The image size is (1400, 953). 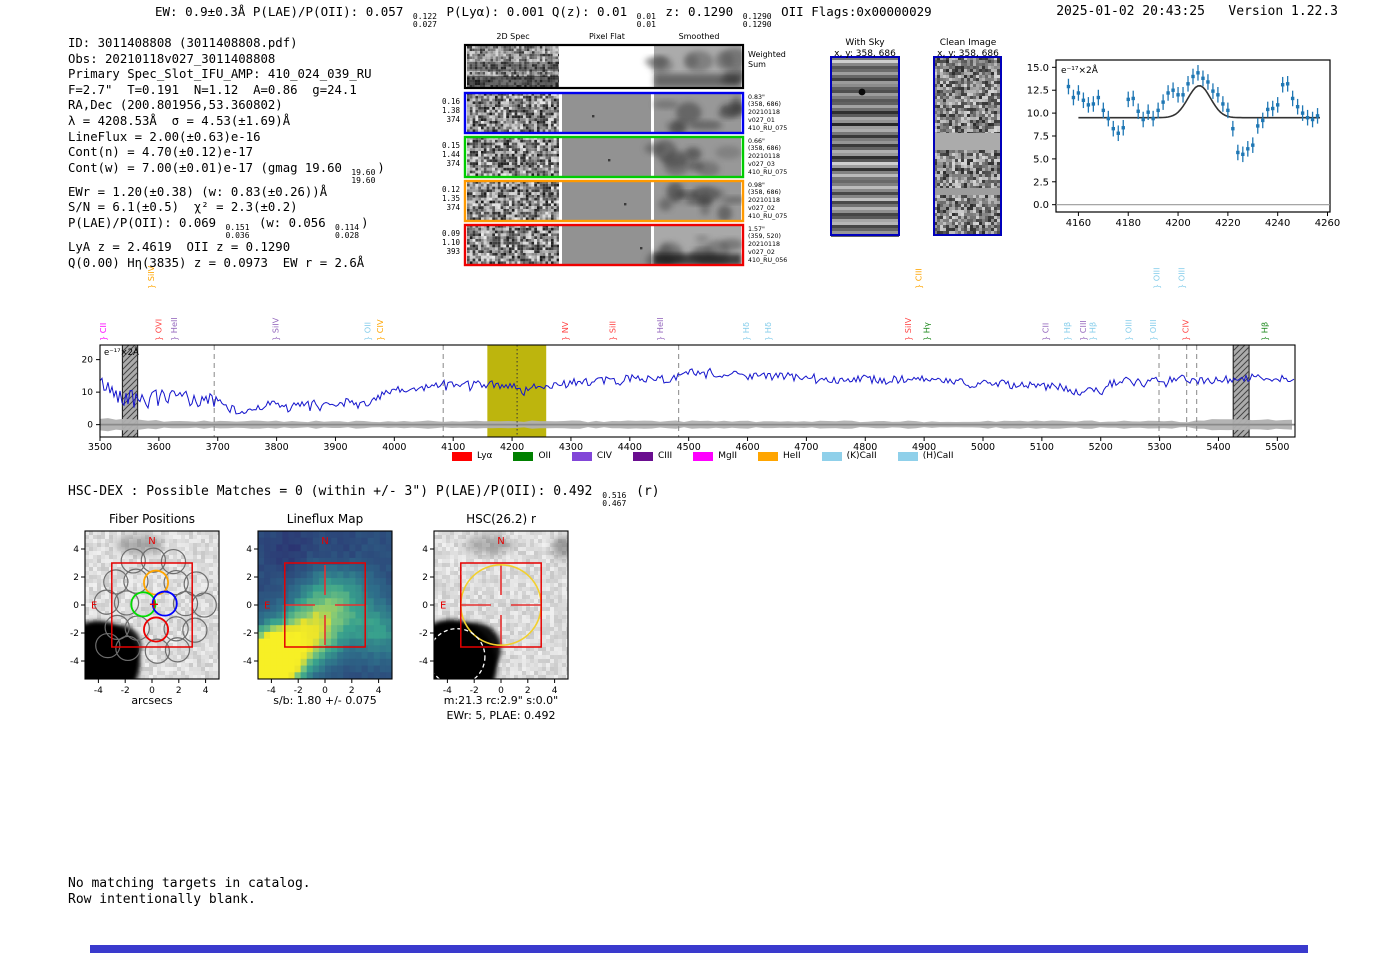 I want to click on spec2d-right-label: 1.57" (359, 520) 20210118 v027_02 410_RU_056, so click(x=768, y=245).